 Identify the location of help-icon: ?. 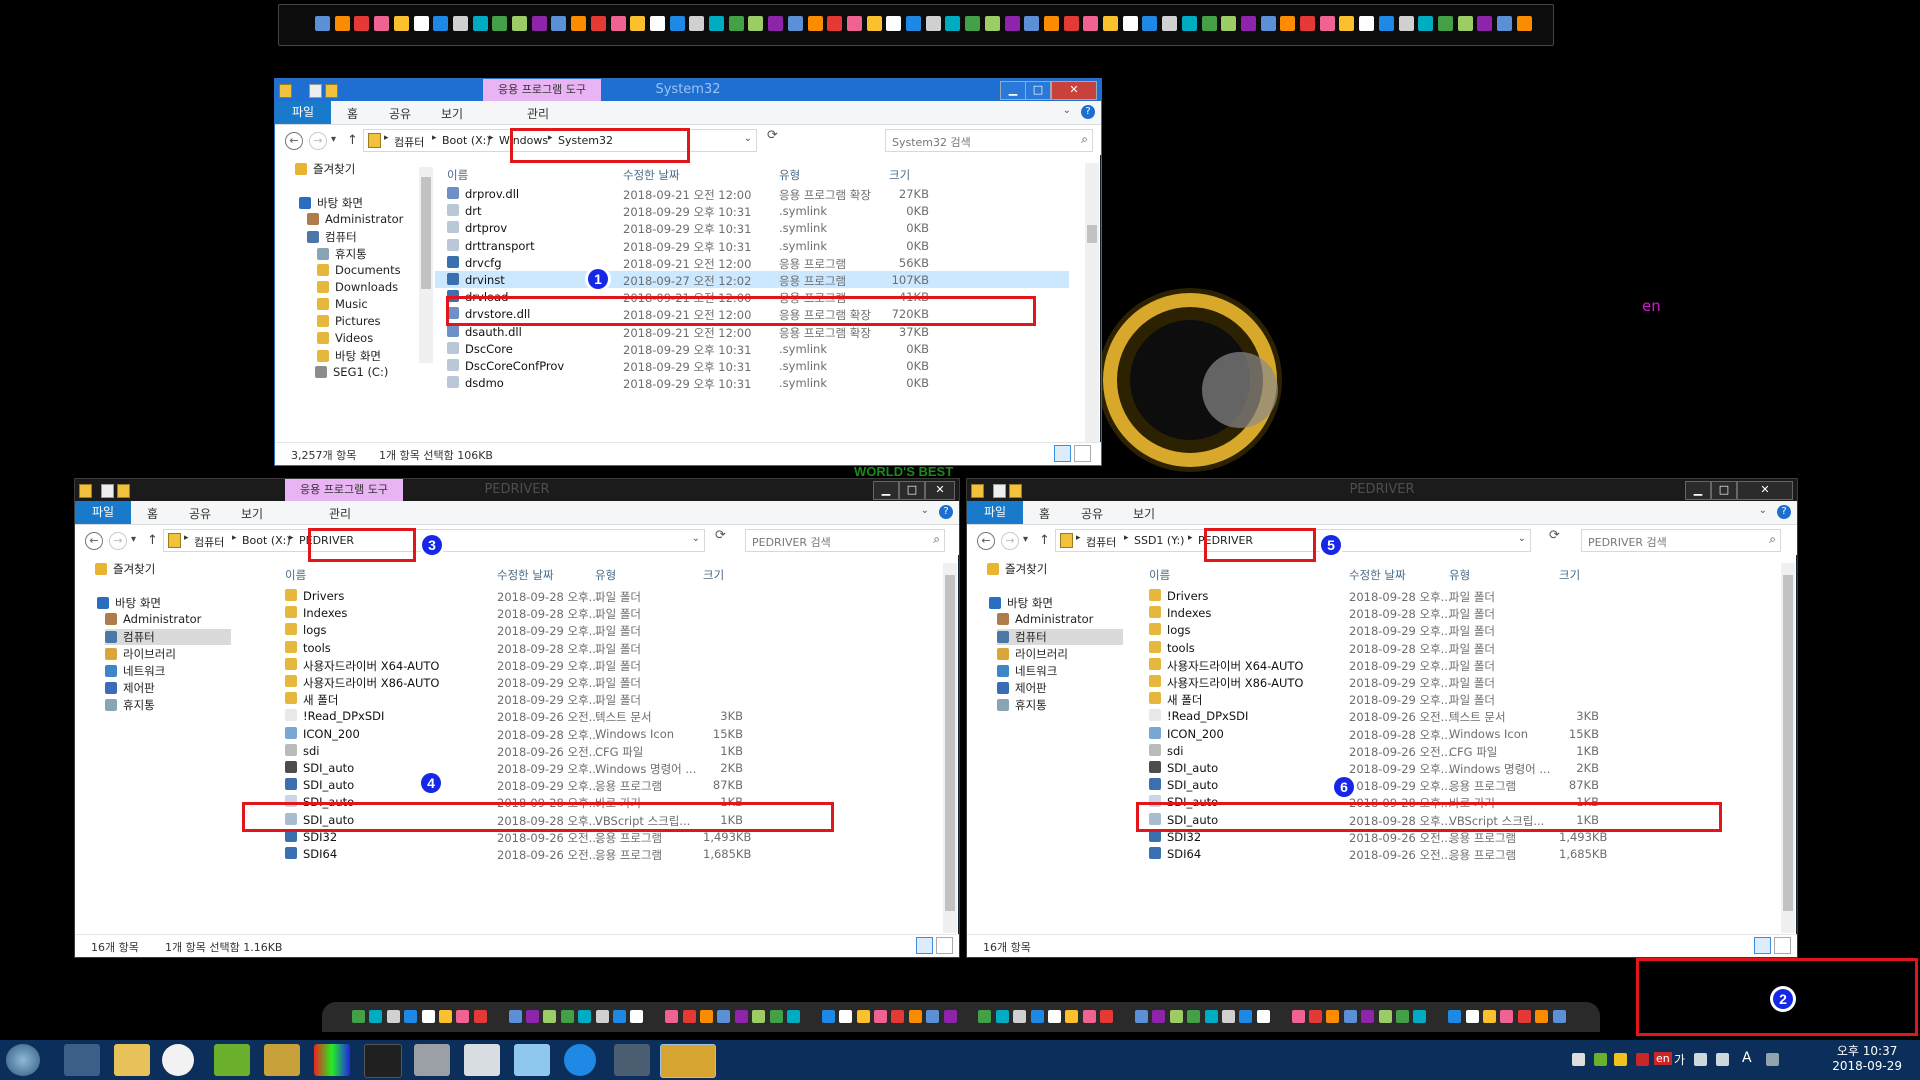
(1088, 112).